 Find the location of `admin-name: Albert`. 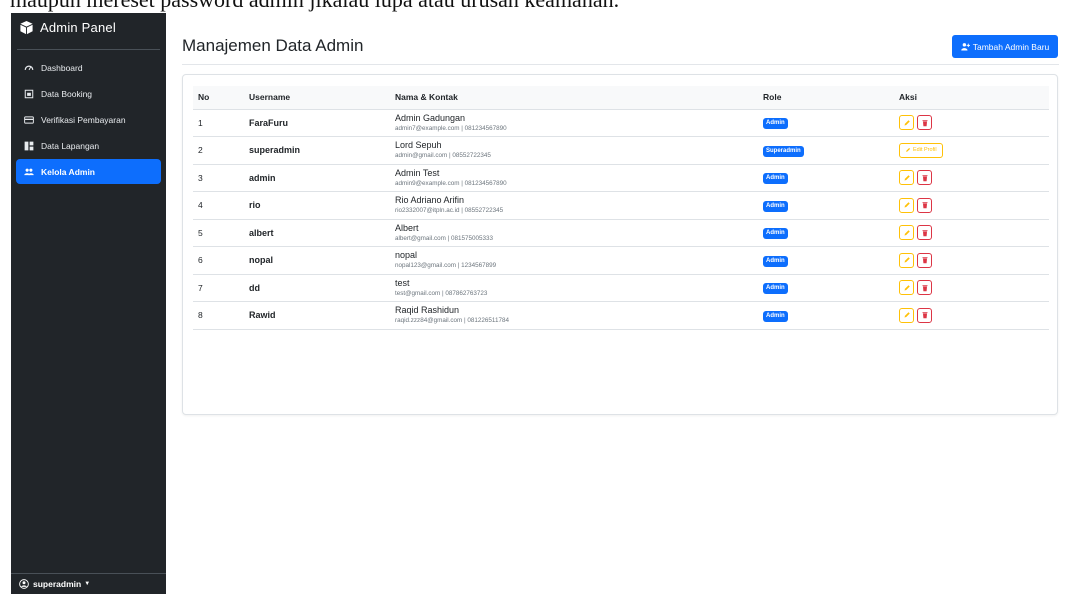

admin-name: Albert is located at coordinates (407, 227).